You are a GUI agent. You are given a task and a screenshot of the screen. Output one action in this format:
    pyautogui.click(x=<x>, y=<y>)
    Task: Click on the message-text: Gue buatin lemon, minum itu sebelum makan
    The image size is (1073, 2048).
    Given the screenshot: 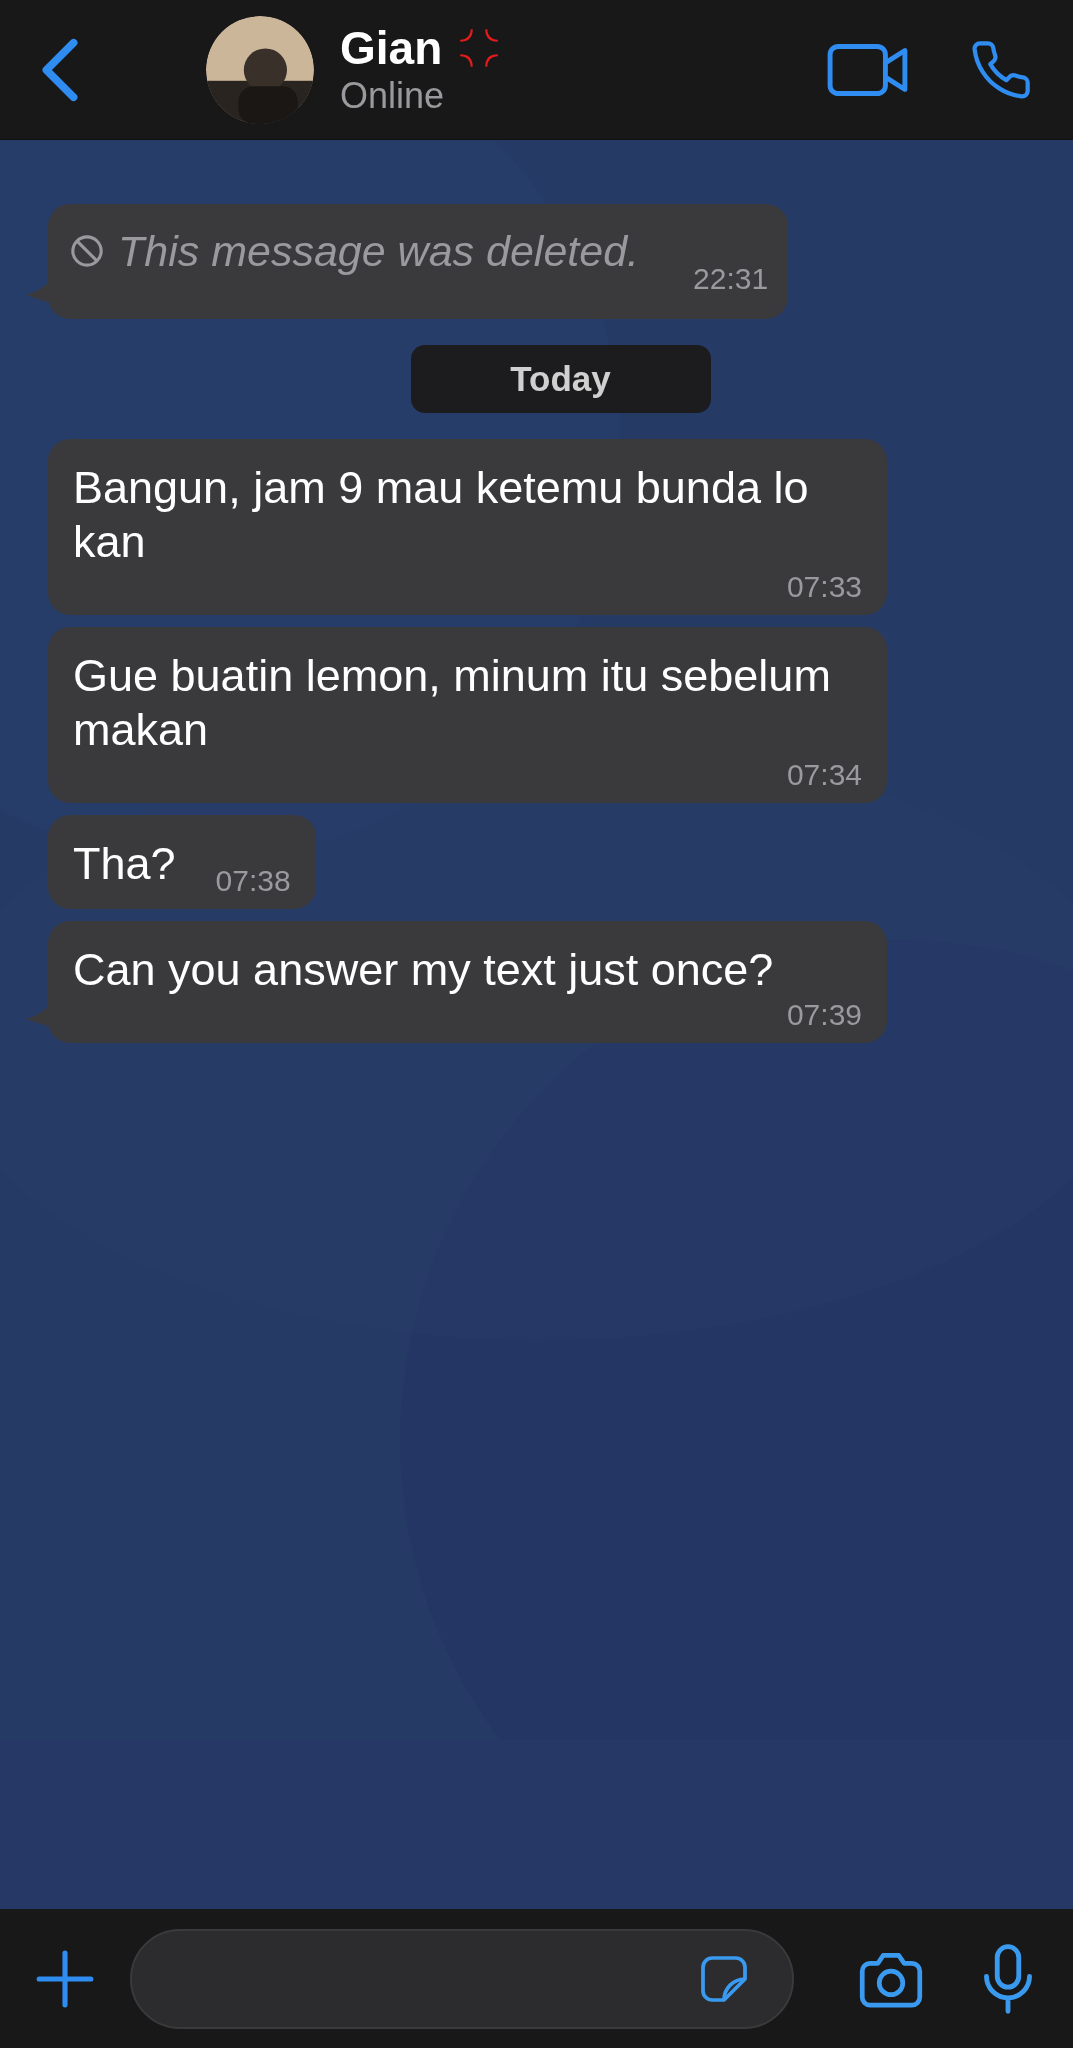 What is the action you would take?
    pyautogui.click(x=452, y=703)
    